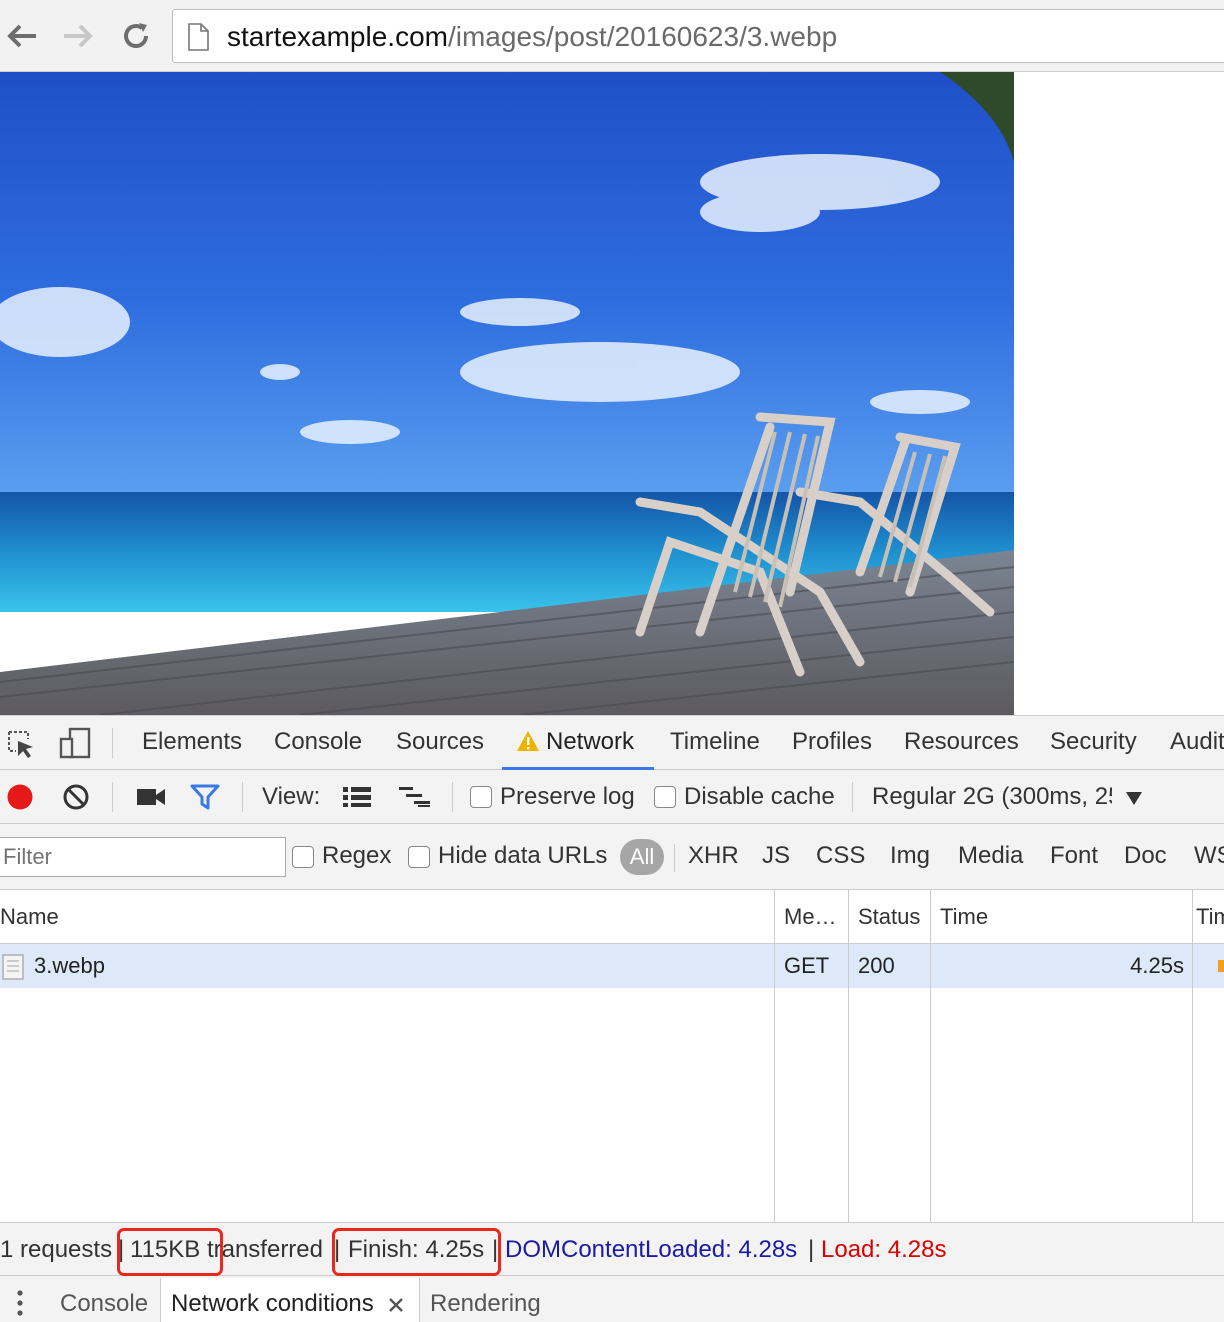 The height and width of the screenshot is (1322, 1224). I want to click on column-header-timeline: Tim, so click(1210, 917).